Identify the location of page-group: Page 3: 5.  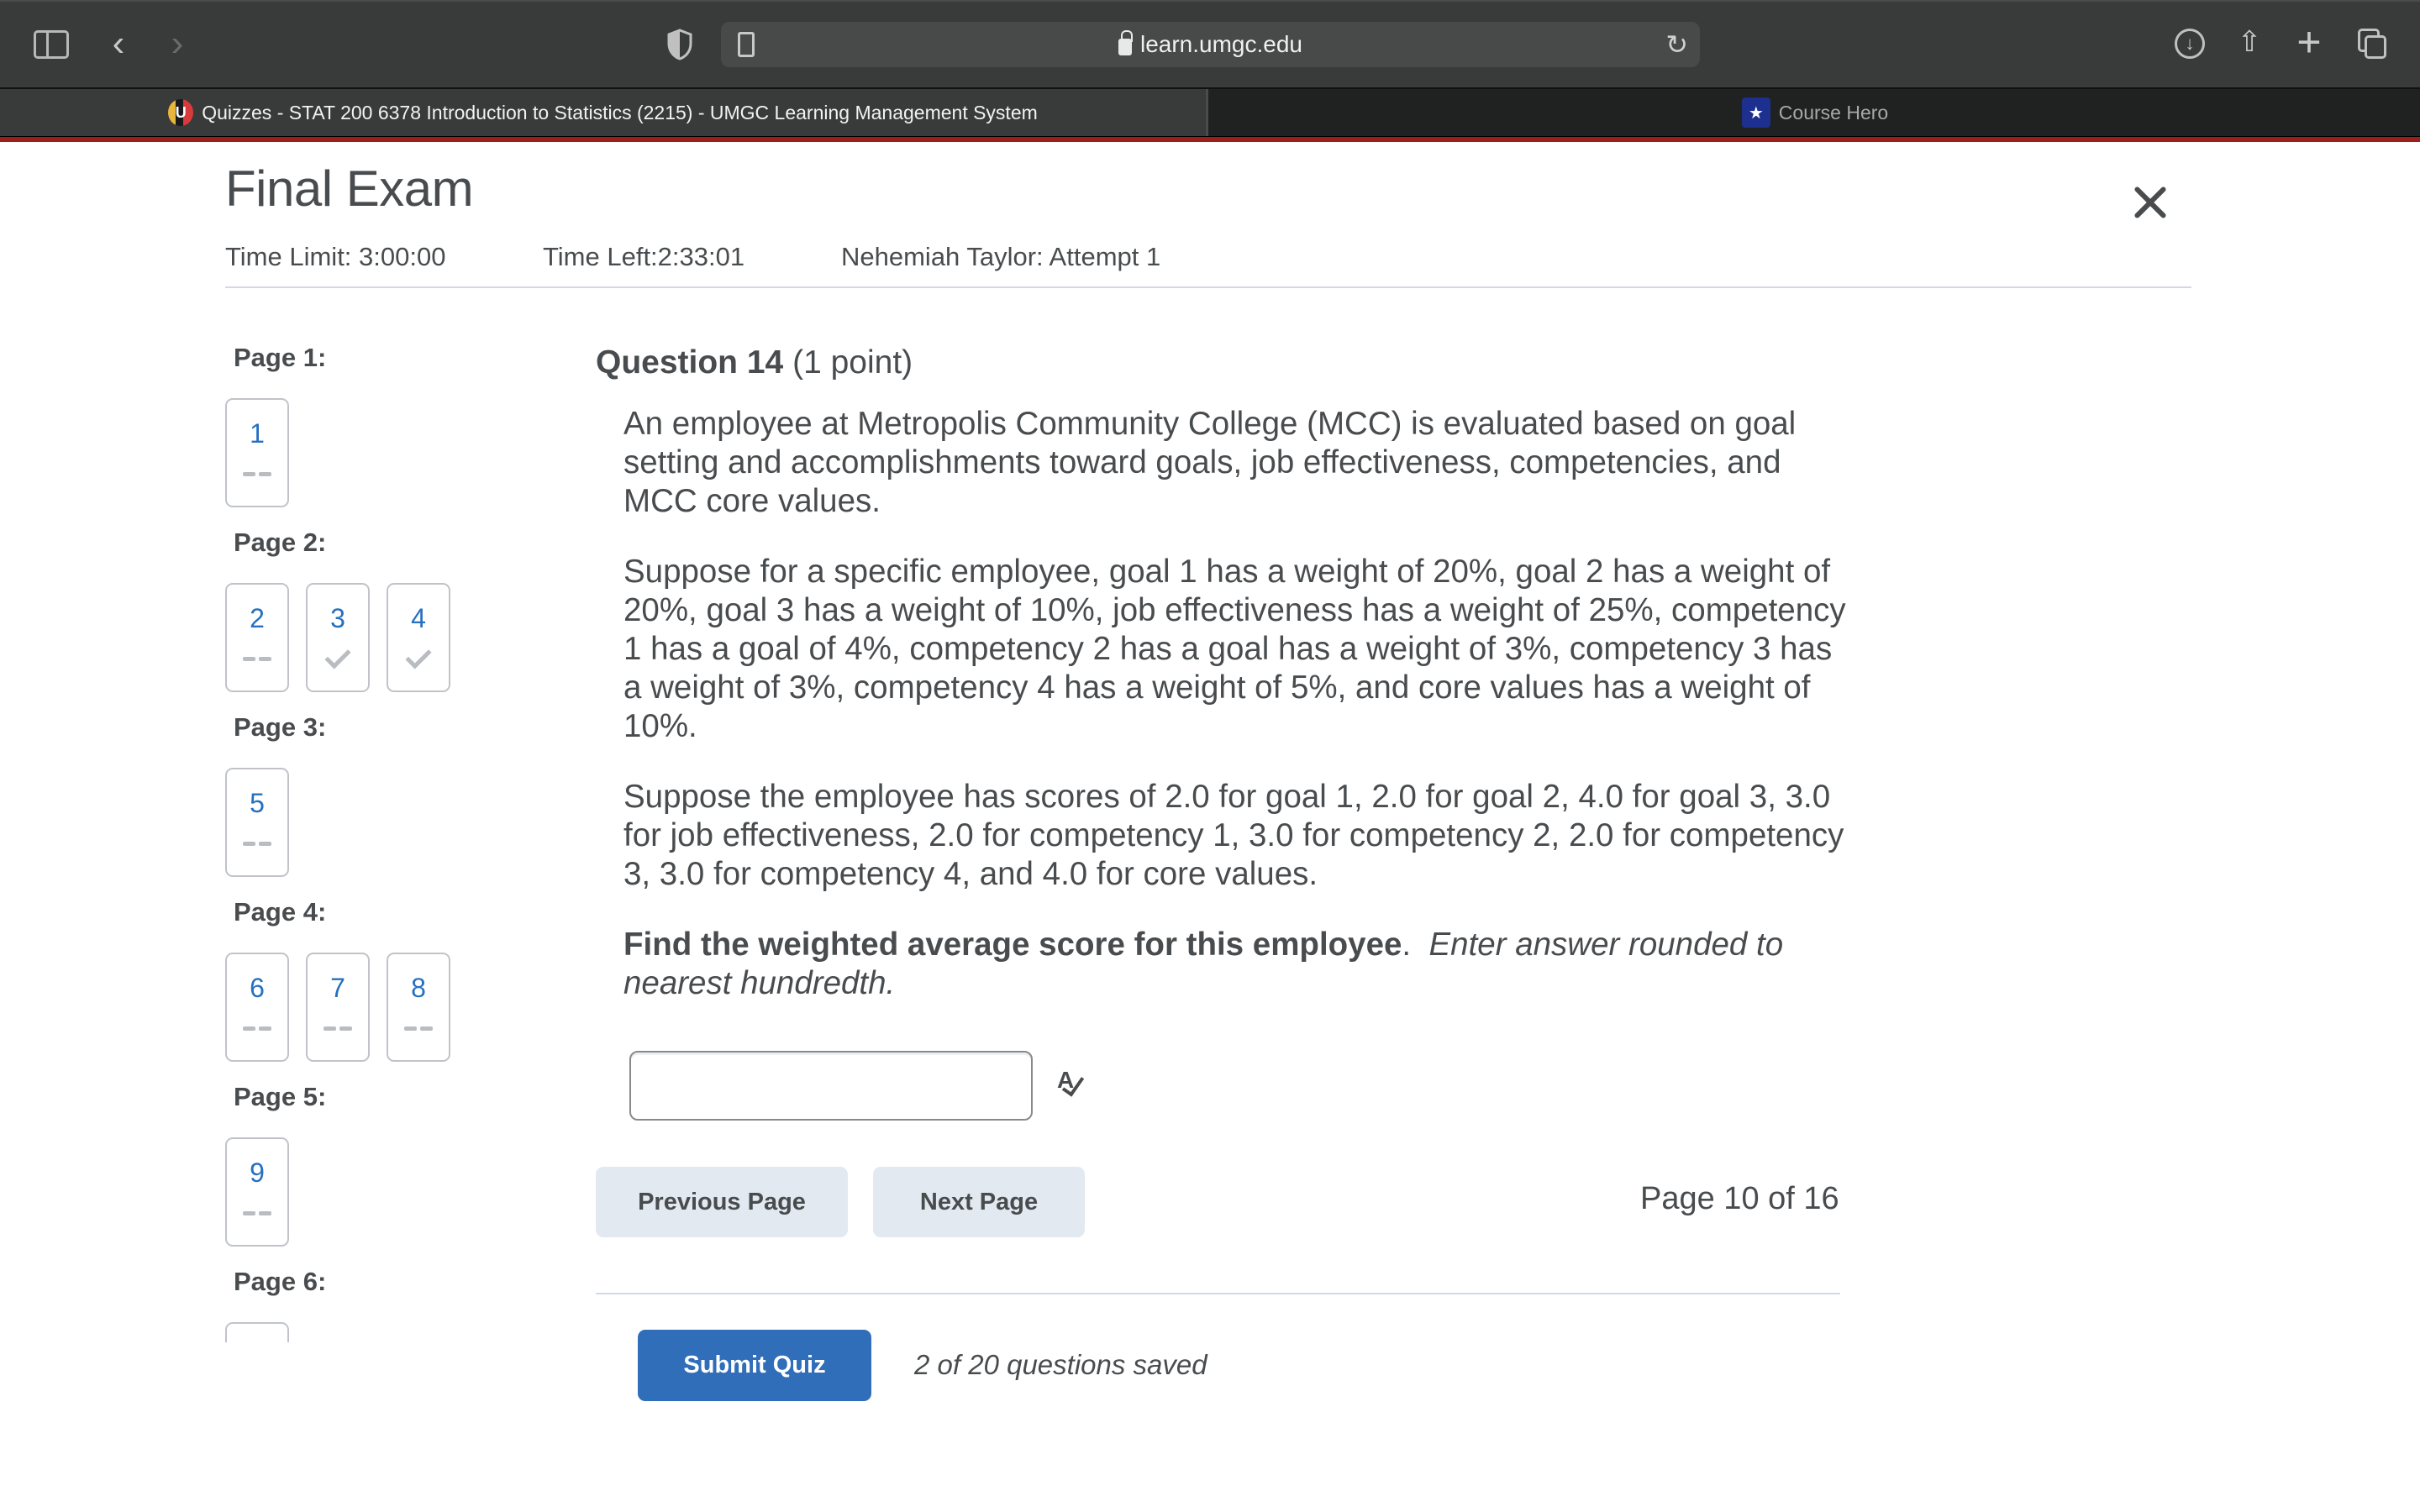
(368, 798).